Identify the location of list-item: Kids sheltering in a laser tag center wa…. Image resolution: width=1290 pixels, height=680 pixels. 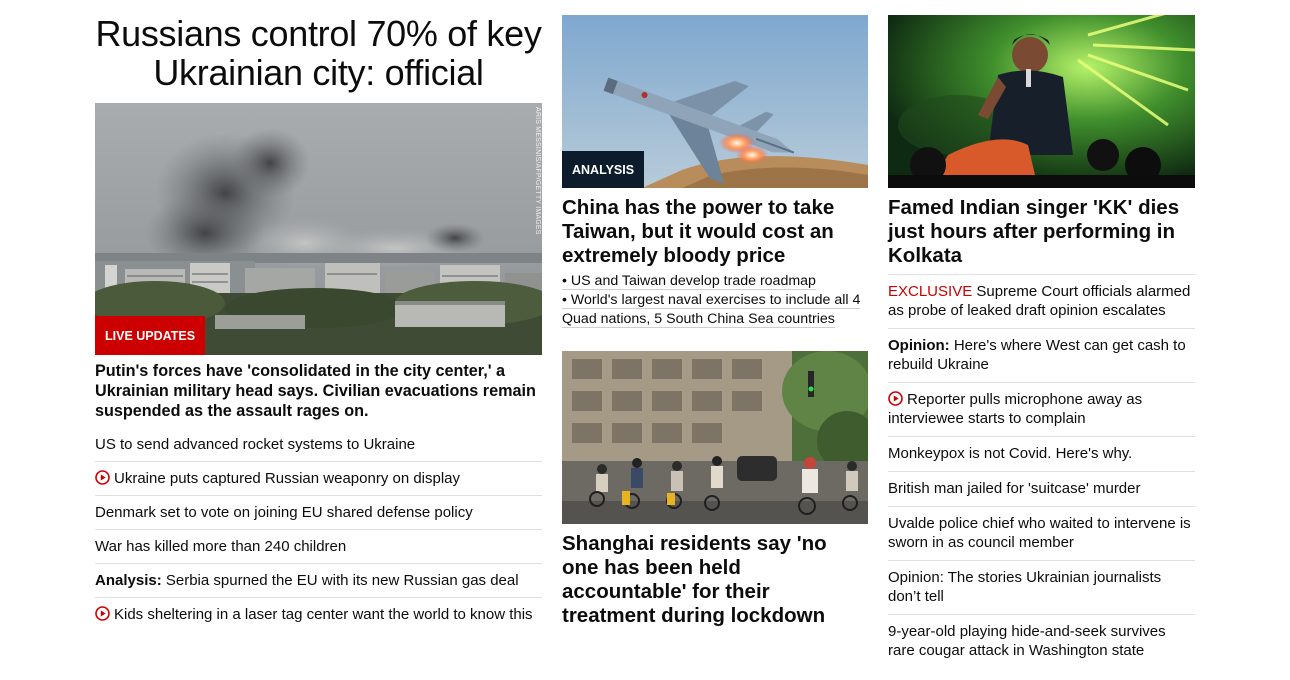
(318, 614).